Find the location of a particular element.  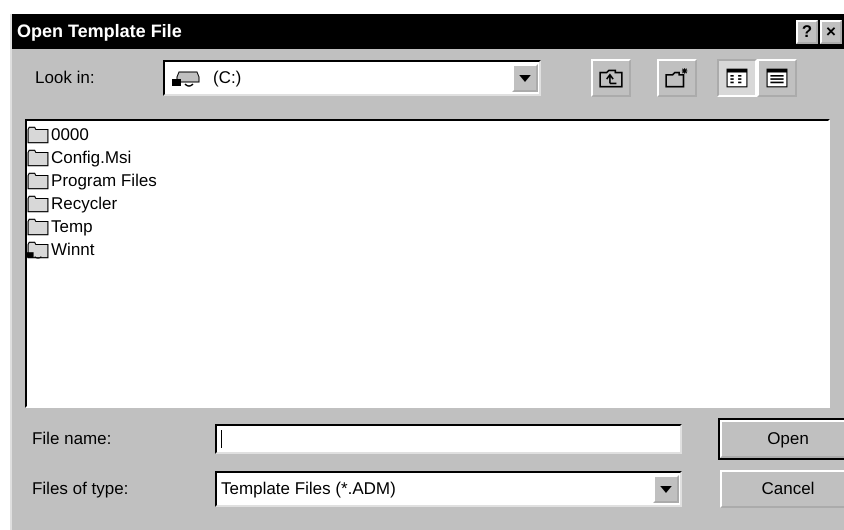

window-title: Open Template File is located at coordinates (99, 31).